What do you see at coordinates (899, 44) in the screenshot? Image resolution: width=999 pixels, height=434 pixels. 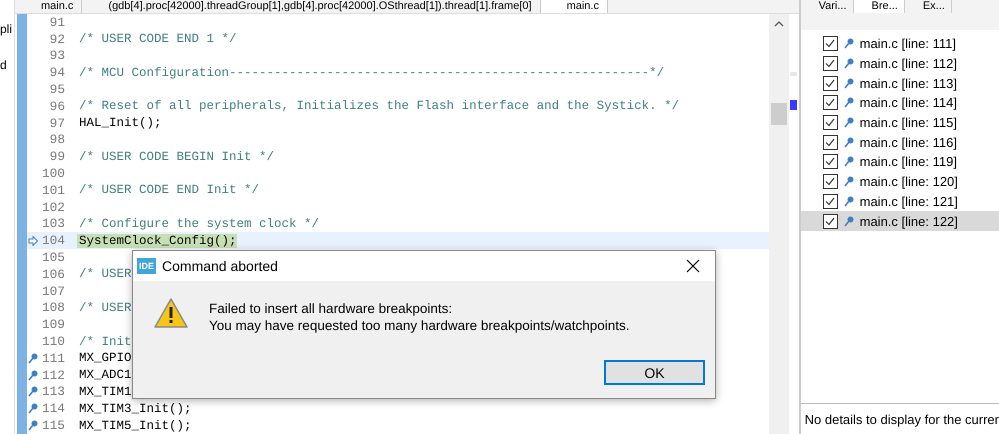 I see `breakpoint-item: main.c [line: 111]` at bounding box center [899, 44].